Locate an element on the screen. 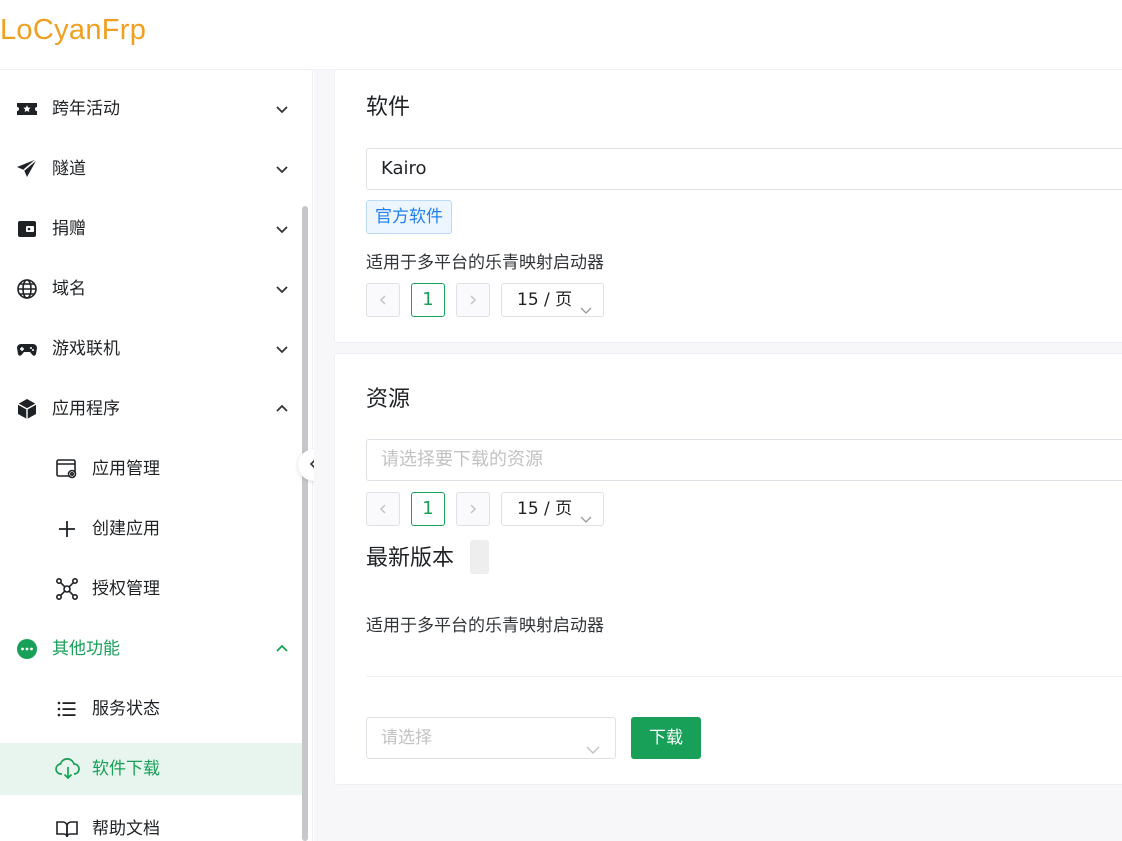 This screenshot has height=841, width=1122. network-nodes-icon is located at coordinates (67, 589).